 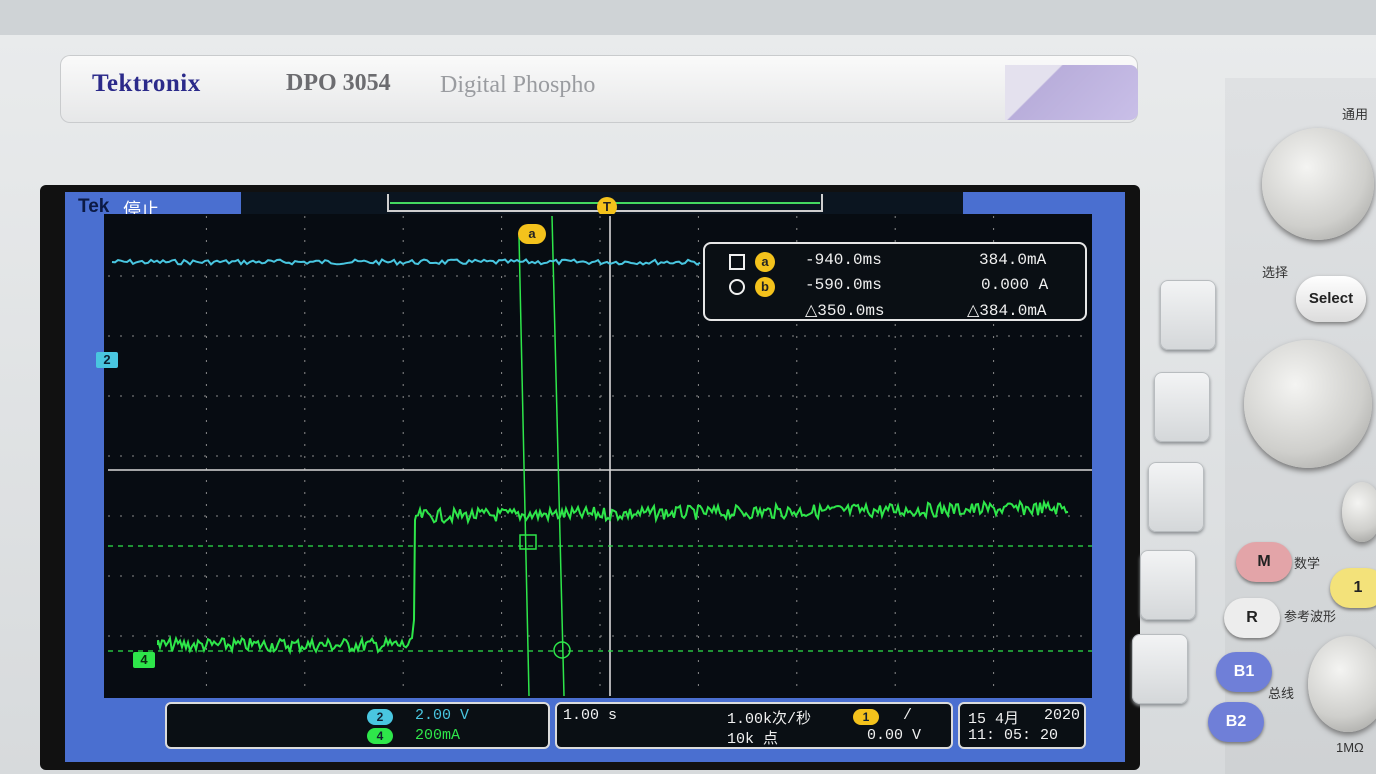 What do you see at coordinates (380, 736) in the screenshot?
I see `channel-4-chip: 4` at bounding box center [380, 736].